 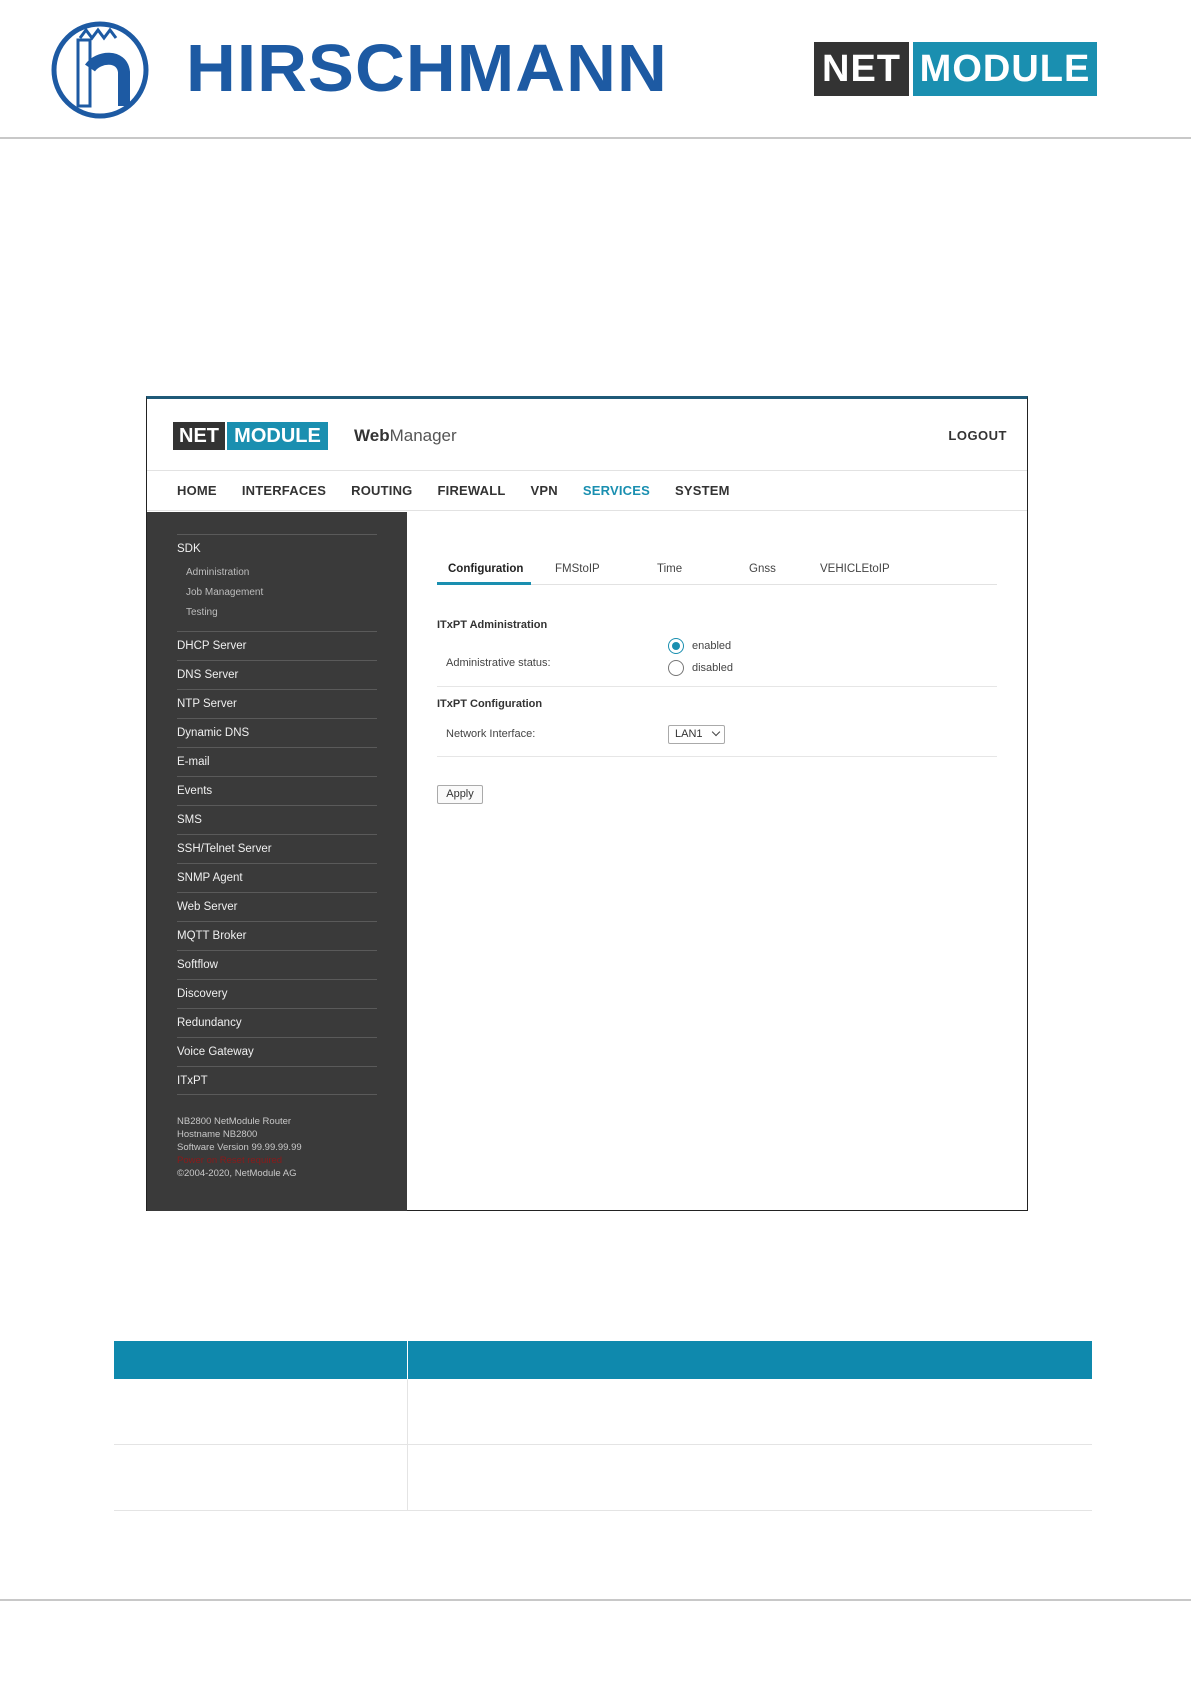 What do you see at coordinates (861, 69) in the screenshot?
I see `logo-net: NET` at bounding box center [861, 69].